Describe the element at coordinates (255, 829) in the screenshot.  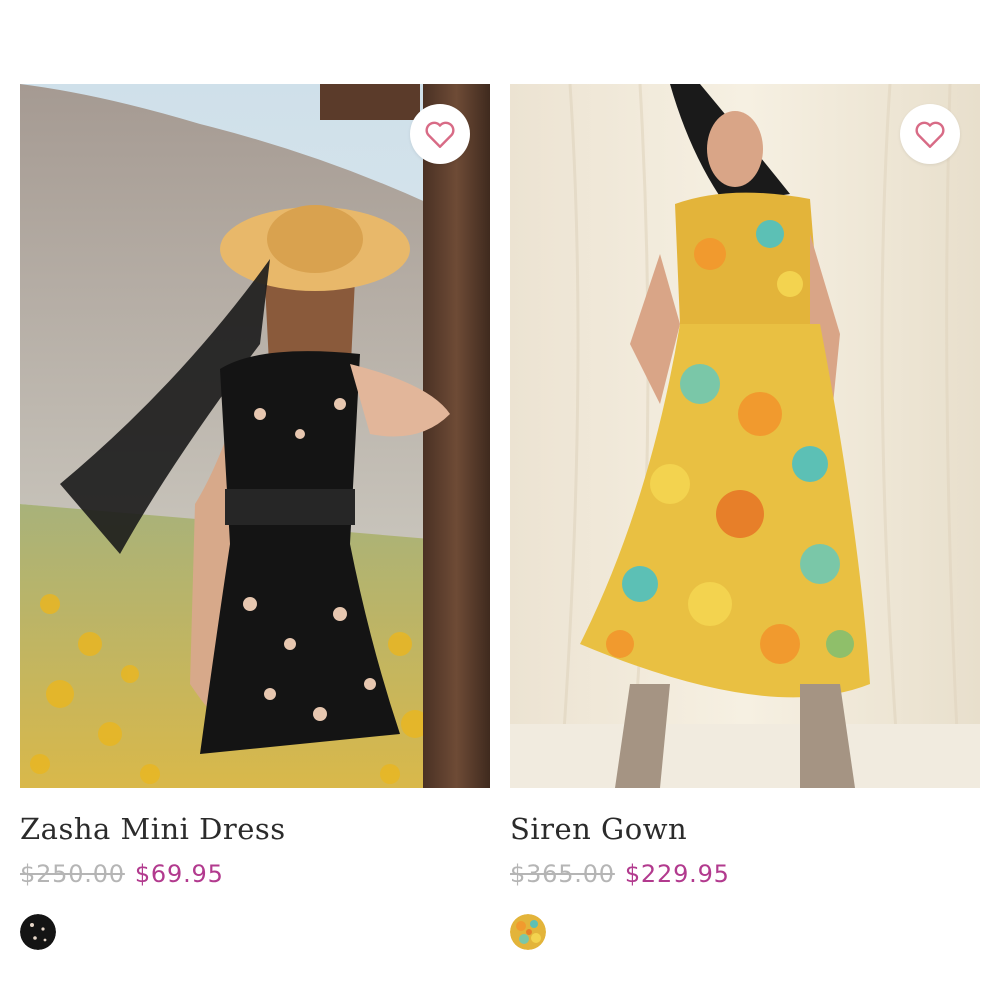
I see `product-name: Zasha Mini Dress` at that location.